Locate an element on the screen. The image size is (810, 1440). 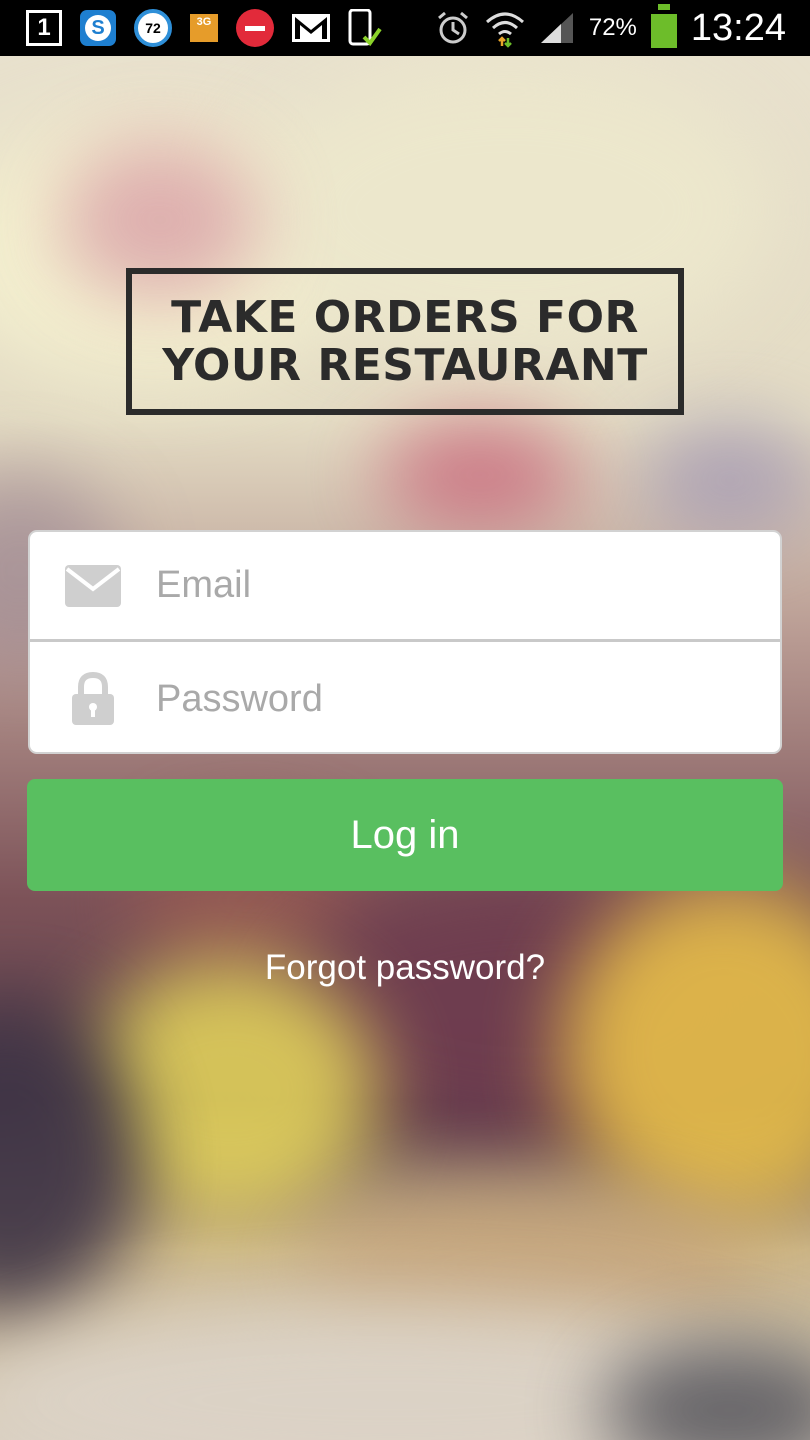
gmail-icon is located at coordinates (311, 28).